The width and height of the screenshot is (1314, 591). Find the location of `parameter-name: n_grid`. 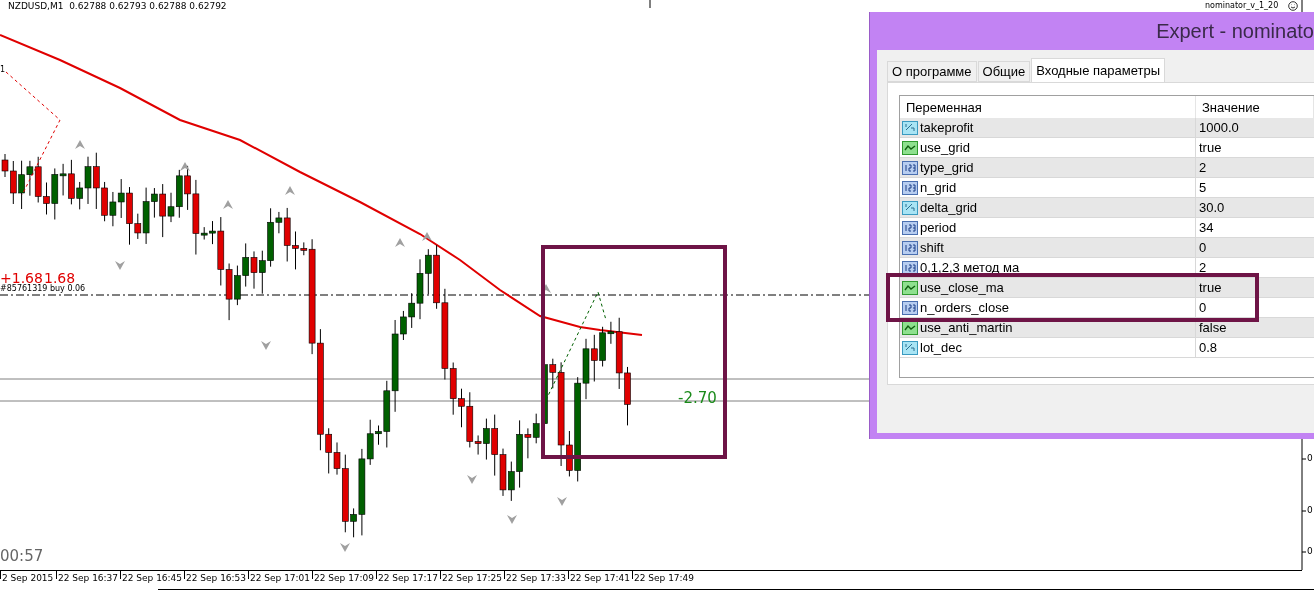

parameter-name: n_grid is located at coordinates (938, 187).